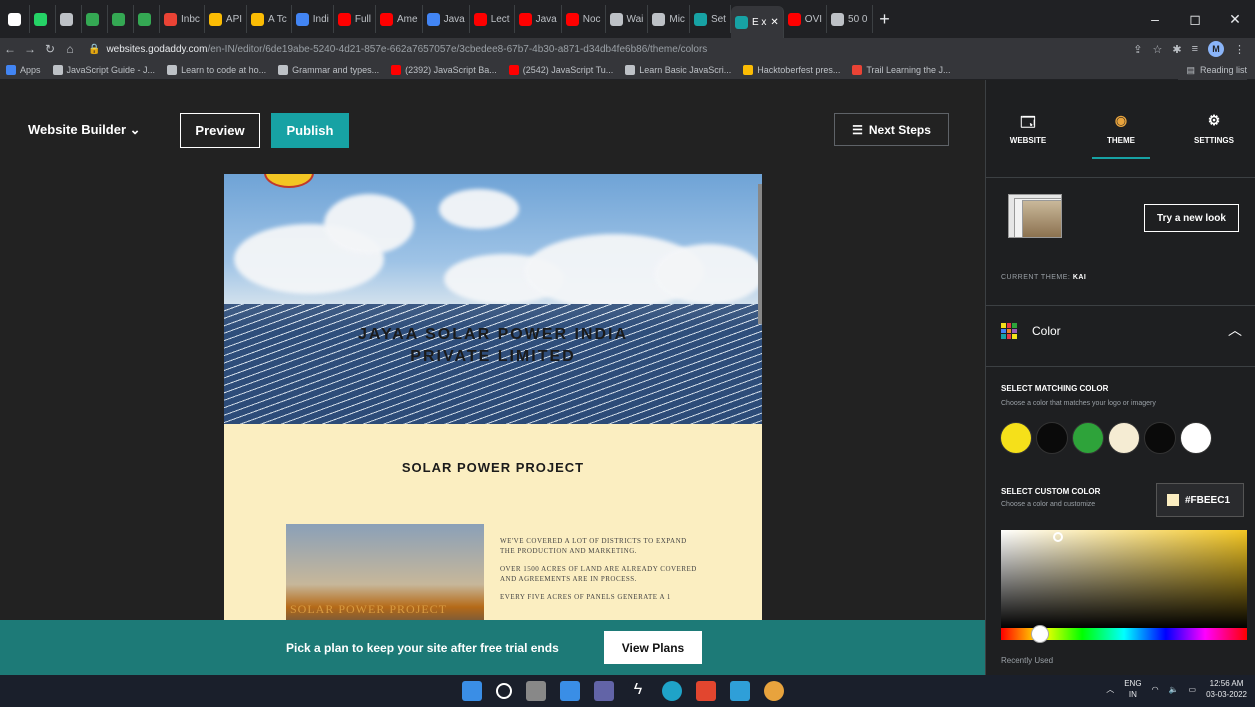 The height and width of the screenshot is (707, 1255). What do you see at coordinates (1226, 689) in the screenshot?
I see `clock: 12:56 AM 03-03-2022` at bounding box center [1226, 689].